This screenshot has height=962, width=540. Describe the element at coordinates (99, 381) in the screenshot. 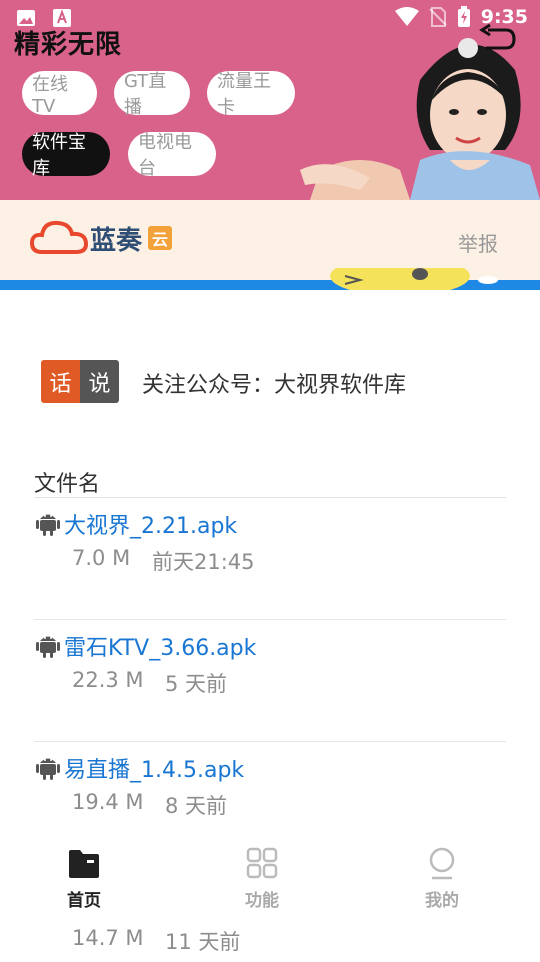

I see `talk-badge-right: 说` at that location.